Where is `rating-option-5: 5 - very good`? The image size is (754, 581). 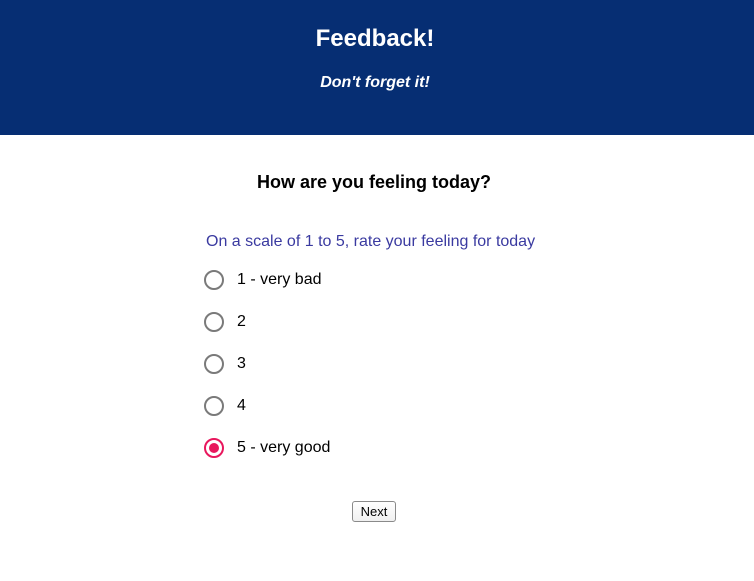 rating-option-5: 5 - very good is located at coordinates (267, 448).